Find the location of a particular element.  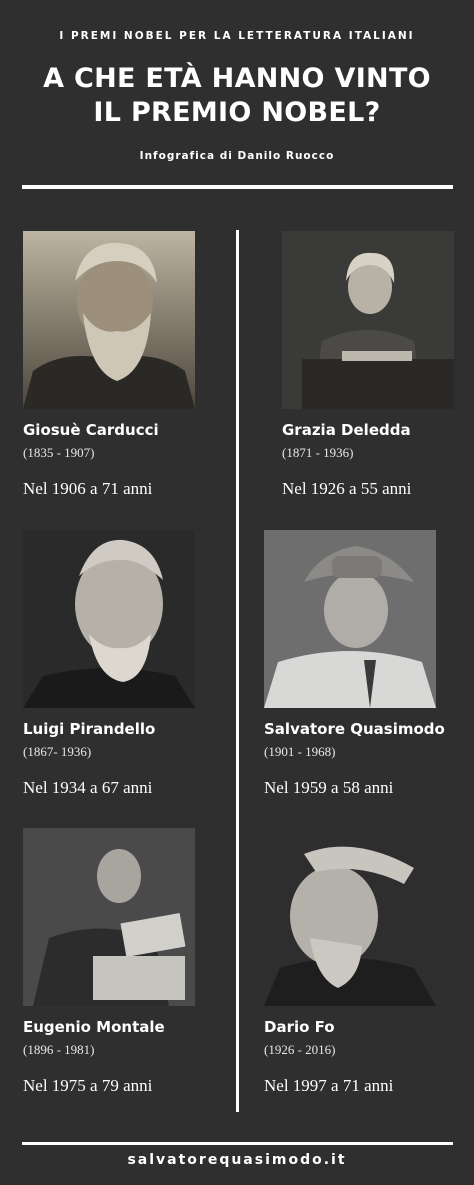

laureate-dates: (1871 - 1936) is located at coordinates (318, 452).